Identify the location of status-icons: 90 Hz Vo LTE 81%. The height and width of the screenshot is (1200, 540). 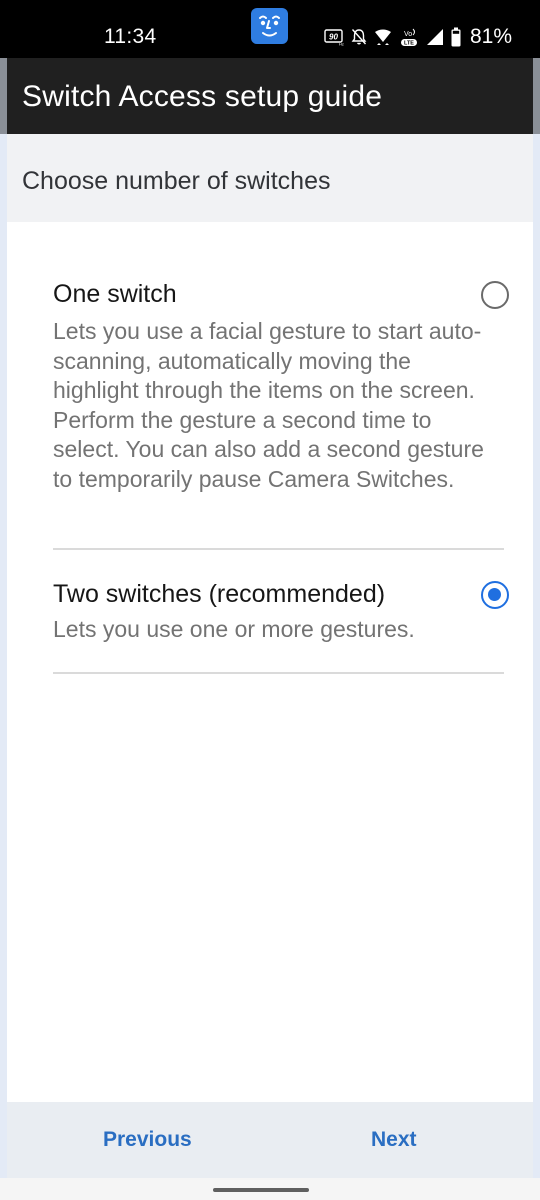
(418, 37).